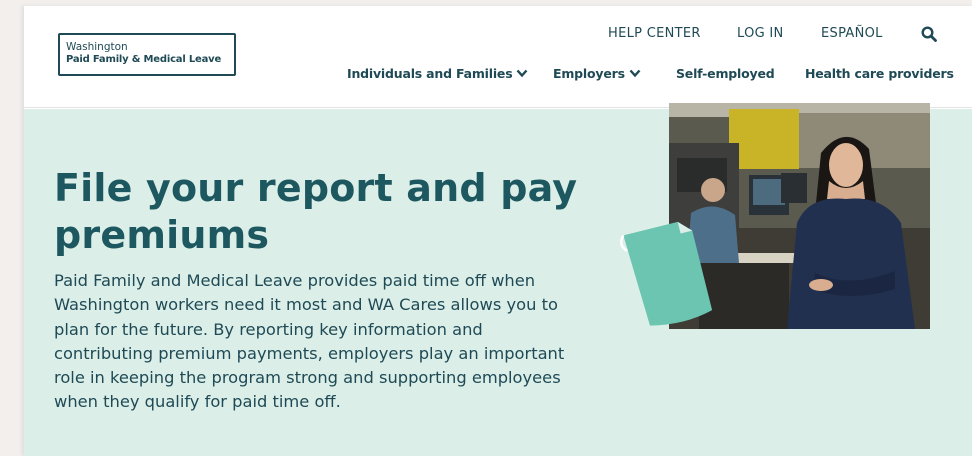  I want to click on nav-employers: Employers, so click(597, 73).